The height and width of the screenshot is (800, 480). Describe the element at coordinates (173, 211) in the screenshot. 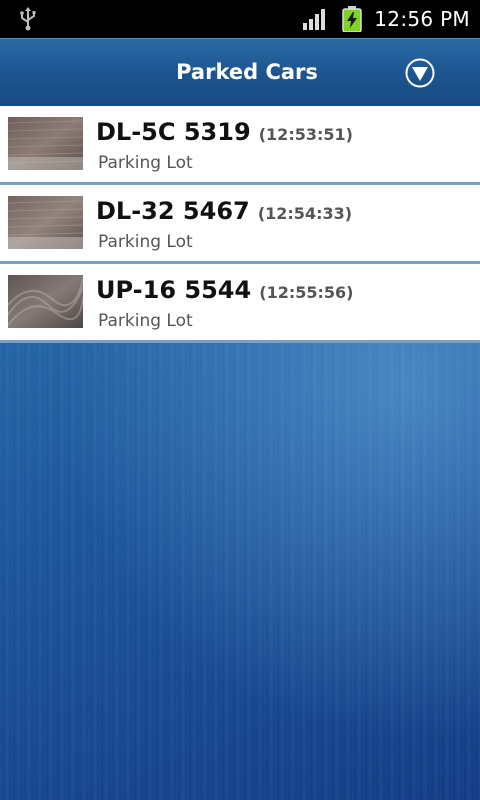

I see `plate-number: DL-32 5467` at that location.